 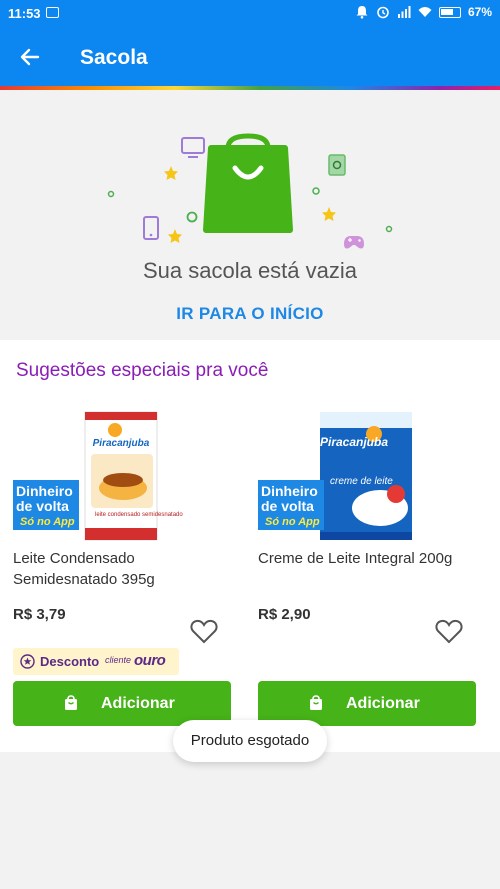 What do you see at coordinates (383, 12) in the screenshot?
I see `alarm-clock-icon` at bounding box center [383, 12].